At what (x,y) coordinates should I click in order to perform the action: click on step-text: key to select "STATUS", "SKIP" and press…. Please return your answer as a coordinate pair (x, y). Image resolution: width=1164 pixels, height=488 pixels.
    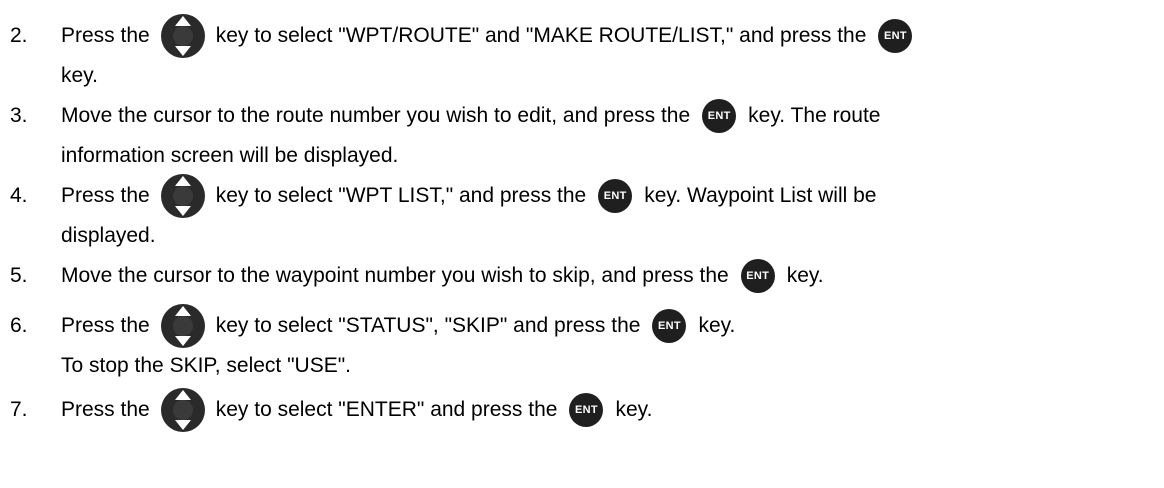
    Looking at the image, I should click on (428, 325).